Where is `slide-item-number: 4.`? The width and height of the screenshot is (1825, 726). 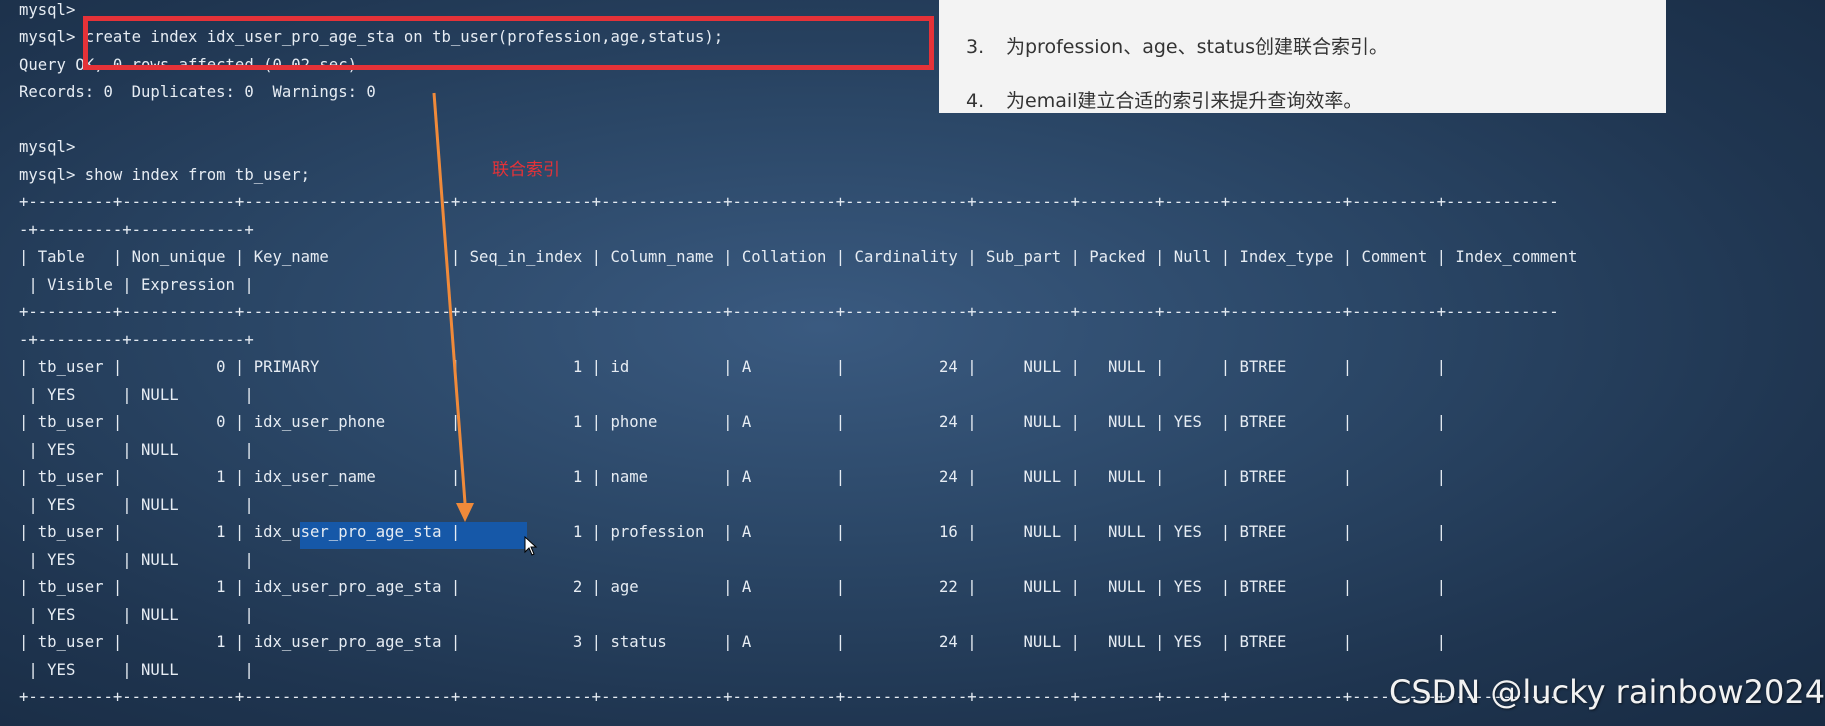 slide-item-number: 4. is located at coordinates (975, 101).